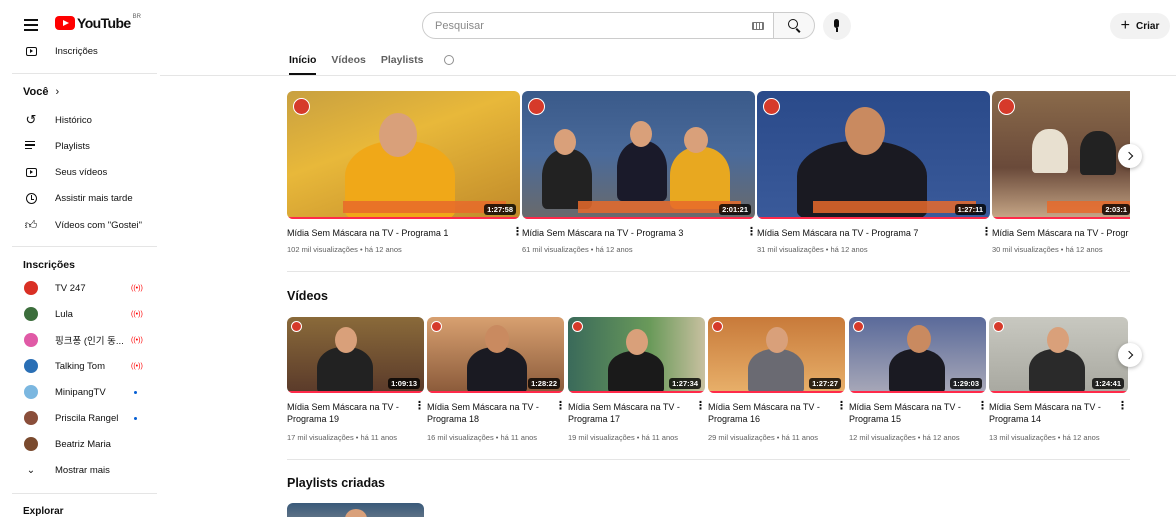 The height and width of the screenshot is (517, 1176). Describe the element at coordinates (367, 233) in the screenshot. I see `video-title: Mídia Sem Máscara na TV - Programa 1` at that location.